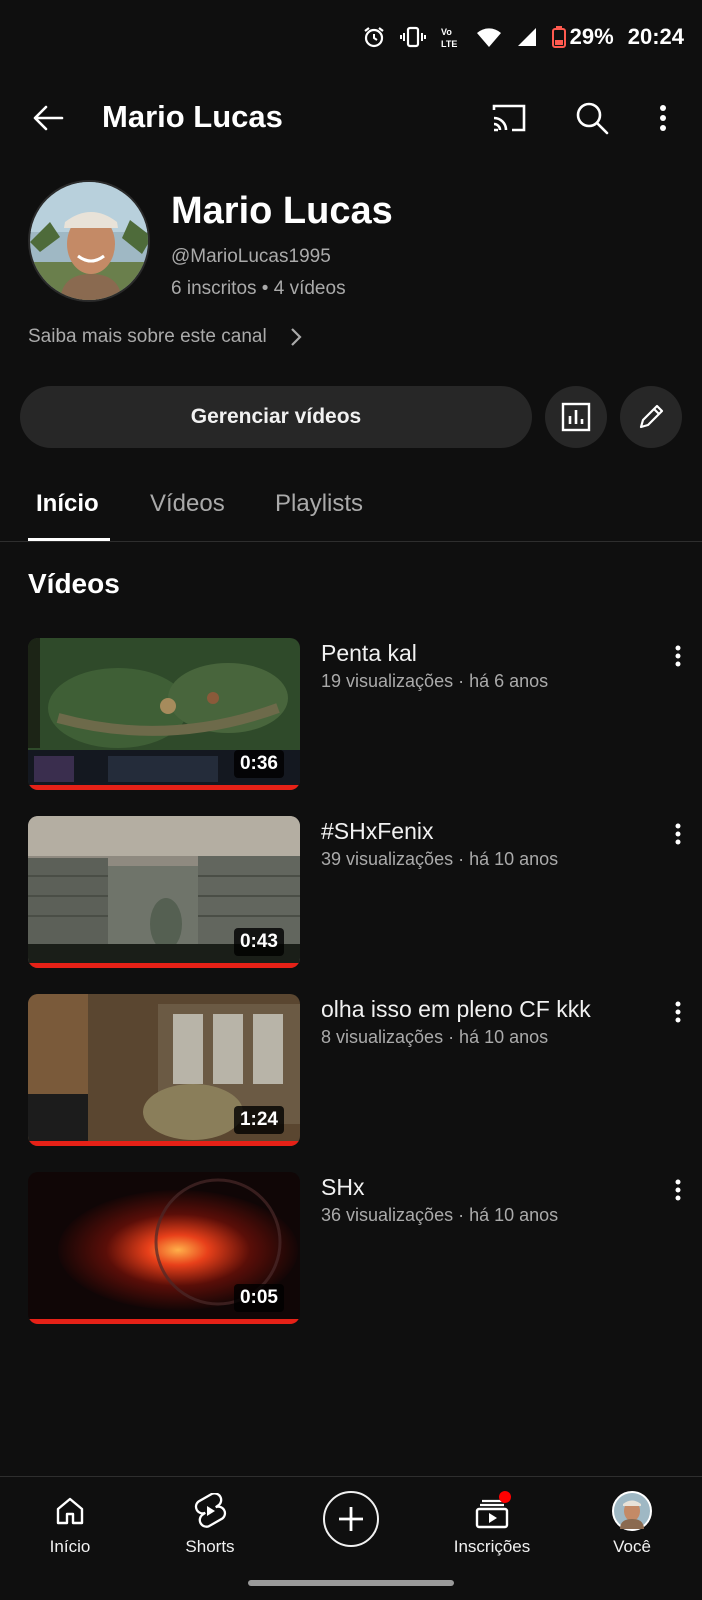 This screenshot has width=702, height=1600. I want to click on arrow-left-icon, so click(48, 118).